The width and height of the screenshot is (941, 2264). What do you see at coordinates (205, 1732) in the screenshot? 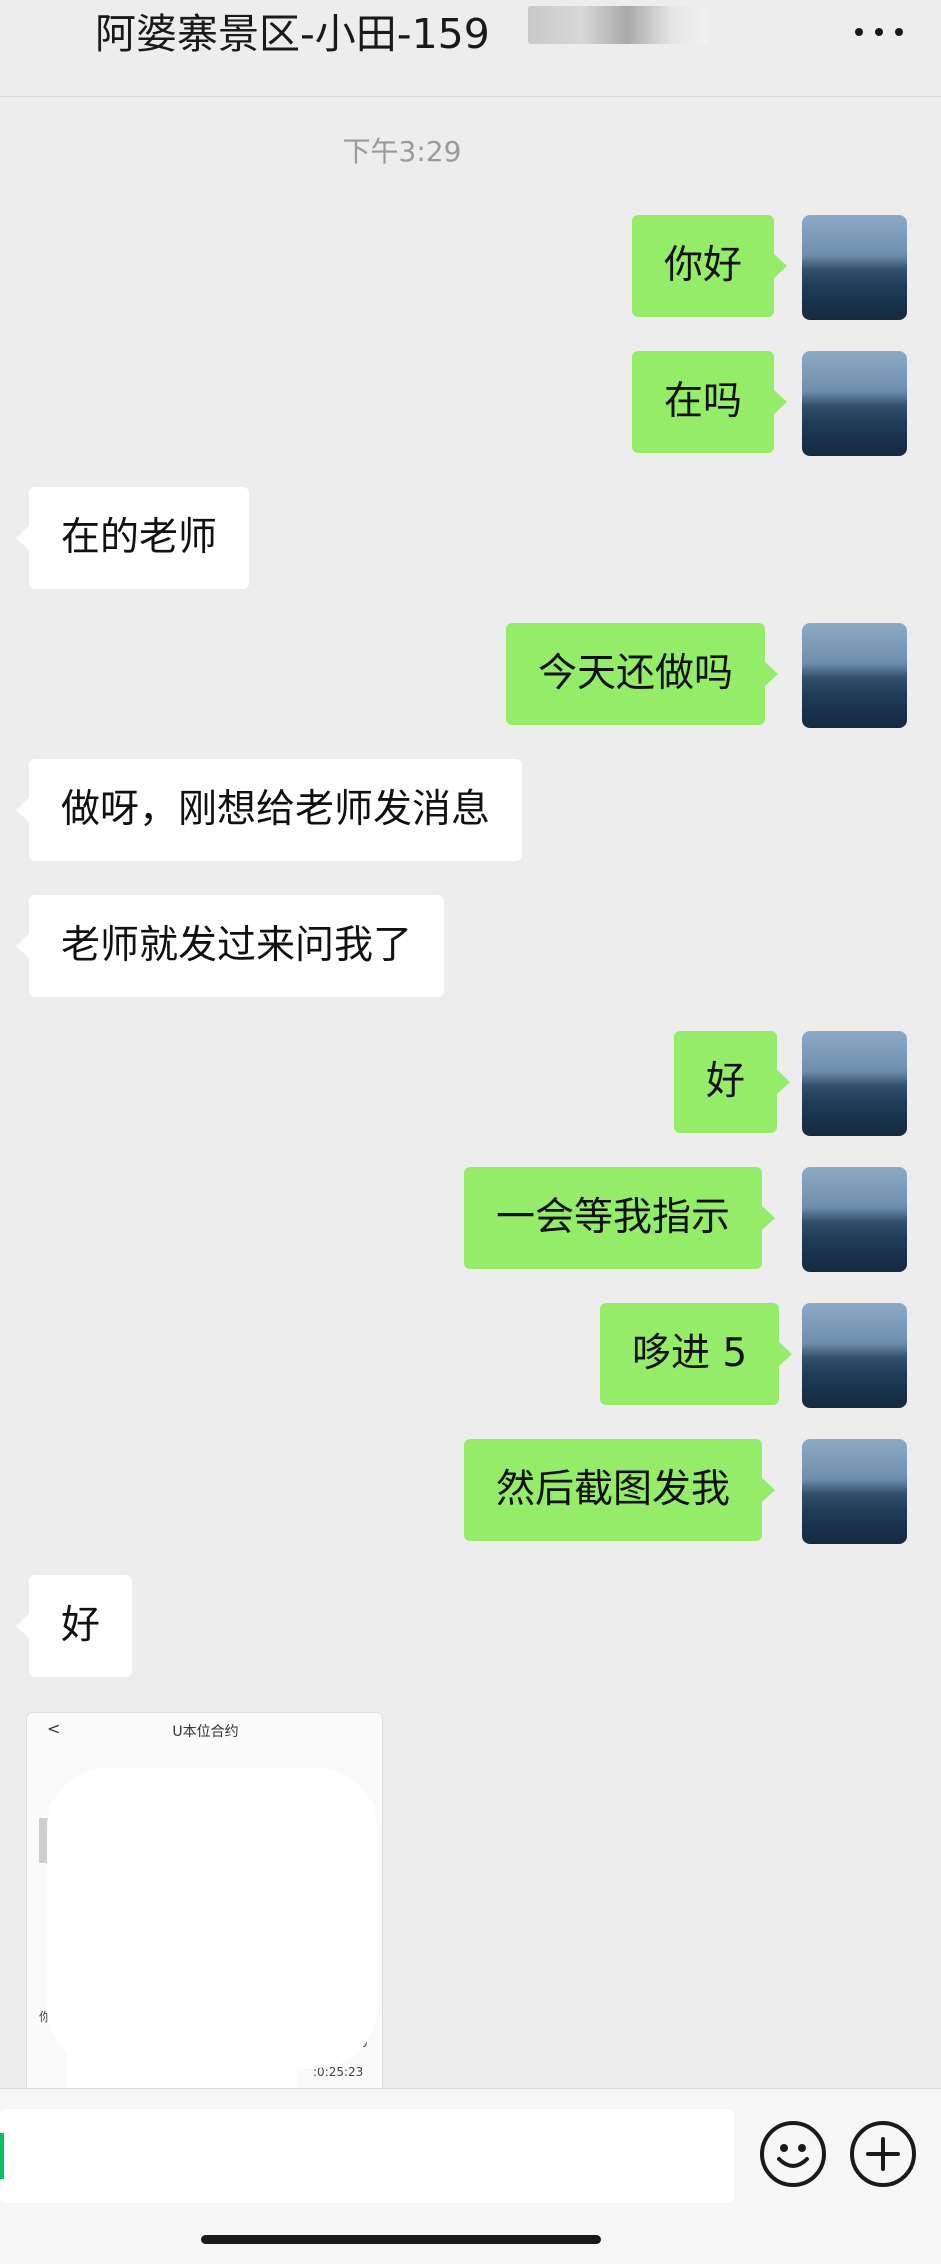
I see `image-title: U本位合约` at bounding box center [205, 1732].